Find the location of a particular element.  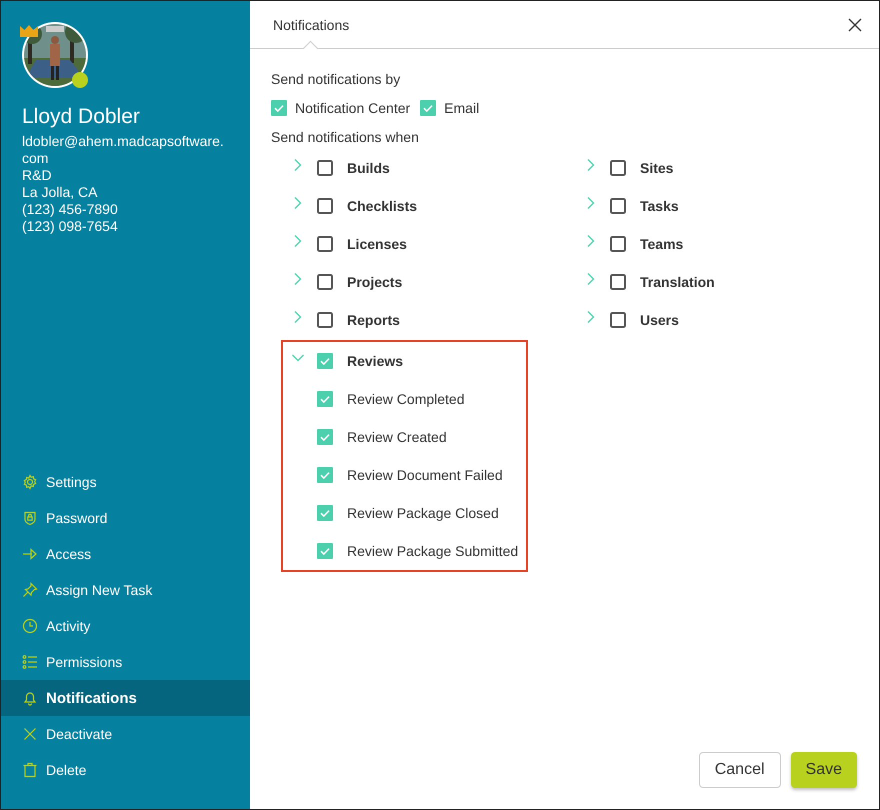

user-detail: (123) 456-7890 is located at coordinates (70, 209).